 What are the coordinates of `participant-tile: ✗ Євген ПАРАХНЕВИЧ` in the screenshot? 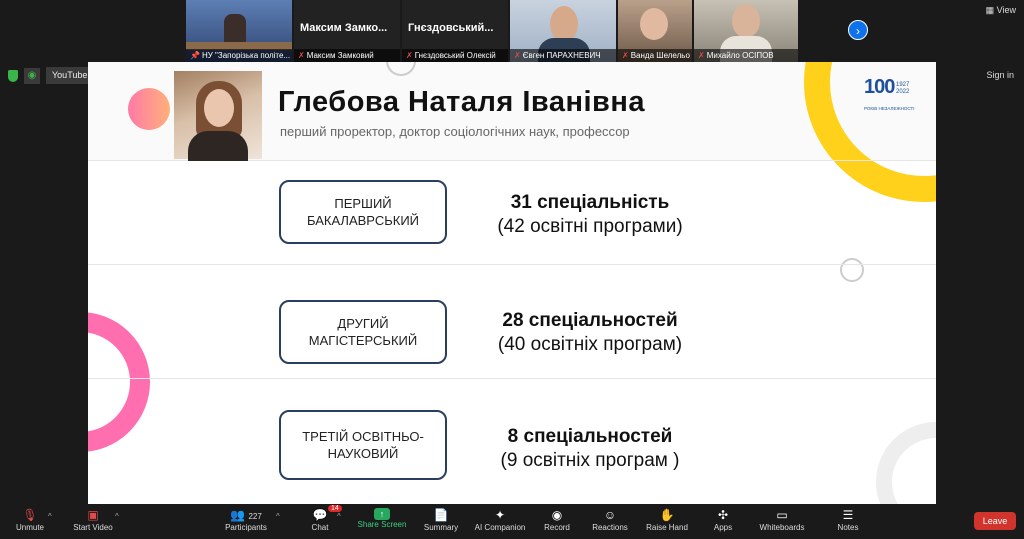 It's located at (563, 31).